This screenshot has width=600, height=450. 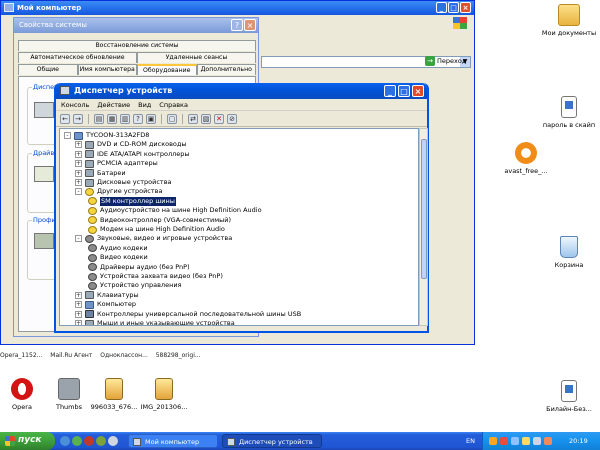 I want to click on tree-scrollbar, so click(x=423, y=227).